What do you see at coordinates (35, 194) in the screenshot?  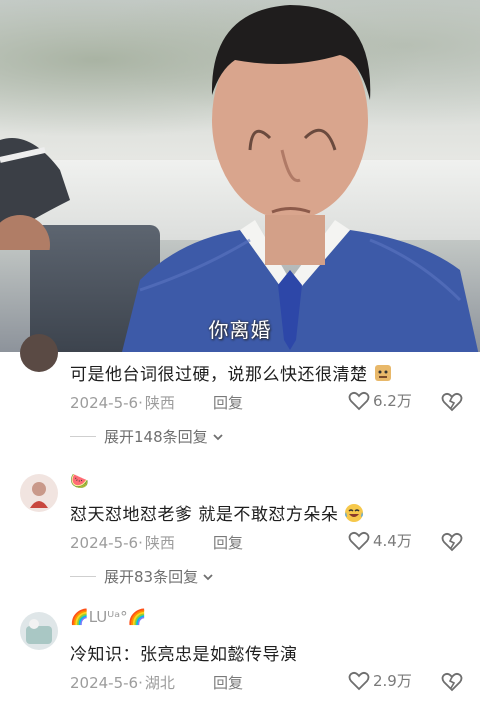 I see `cap-figure` at bounding box center [35, 194].